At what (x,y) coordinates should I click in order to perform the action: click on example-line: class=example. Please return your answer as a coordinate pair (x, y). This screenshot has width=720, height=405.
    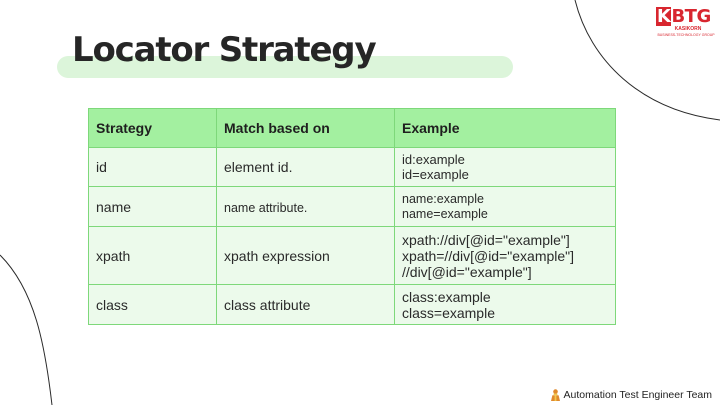
    Looking at the image, I should click on (448, 312).